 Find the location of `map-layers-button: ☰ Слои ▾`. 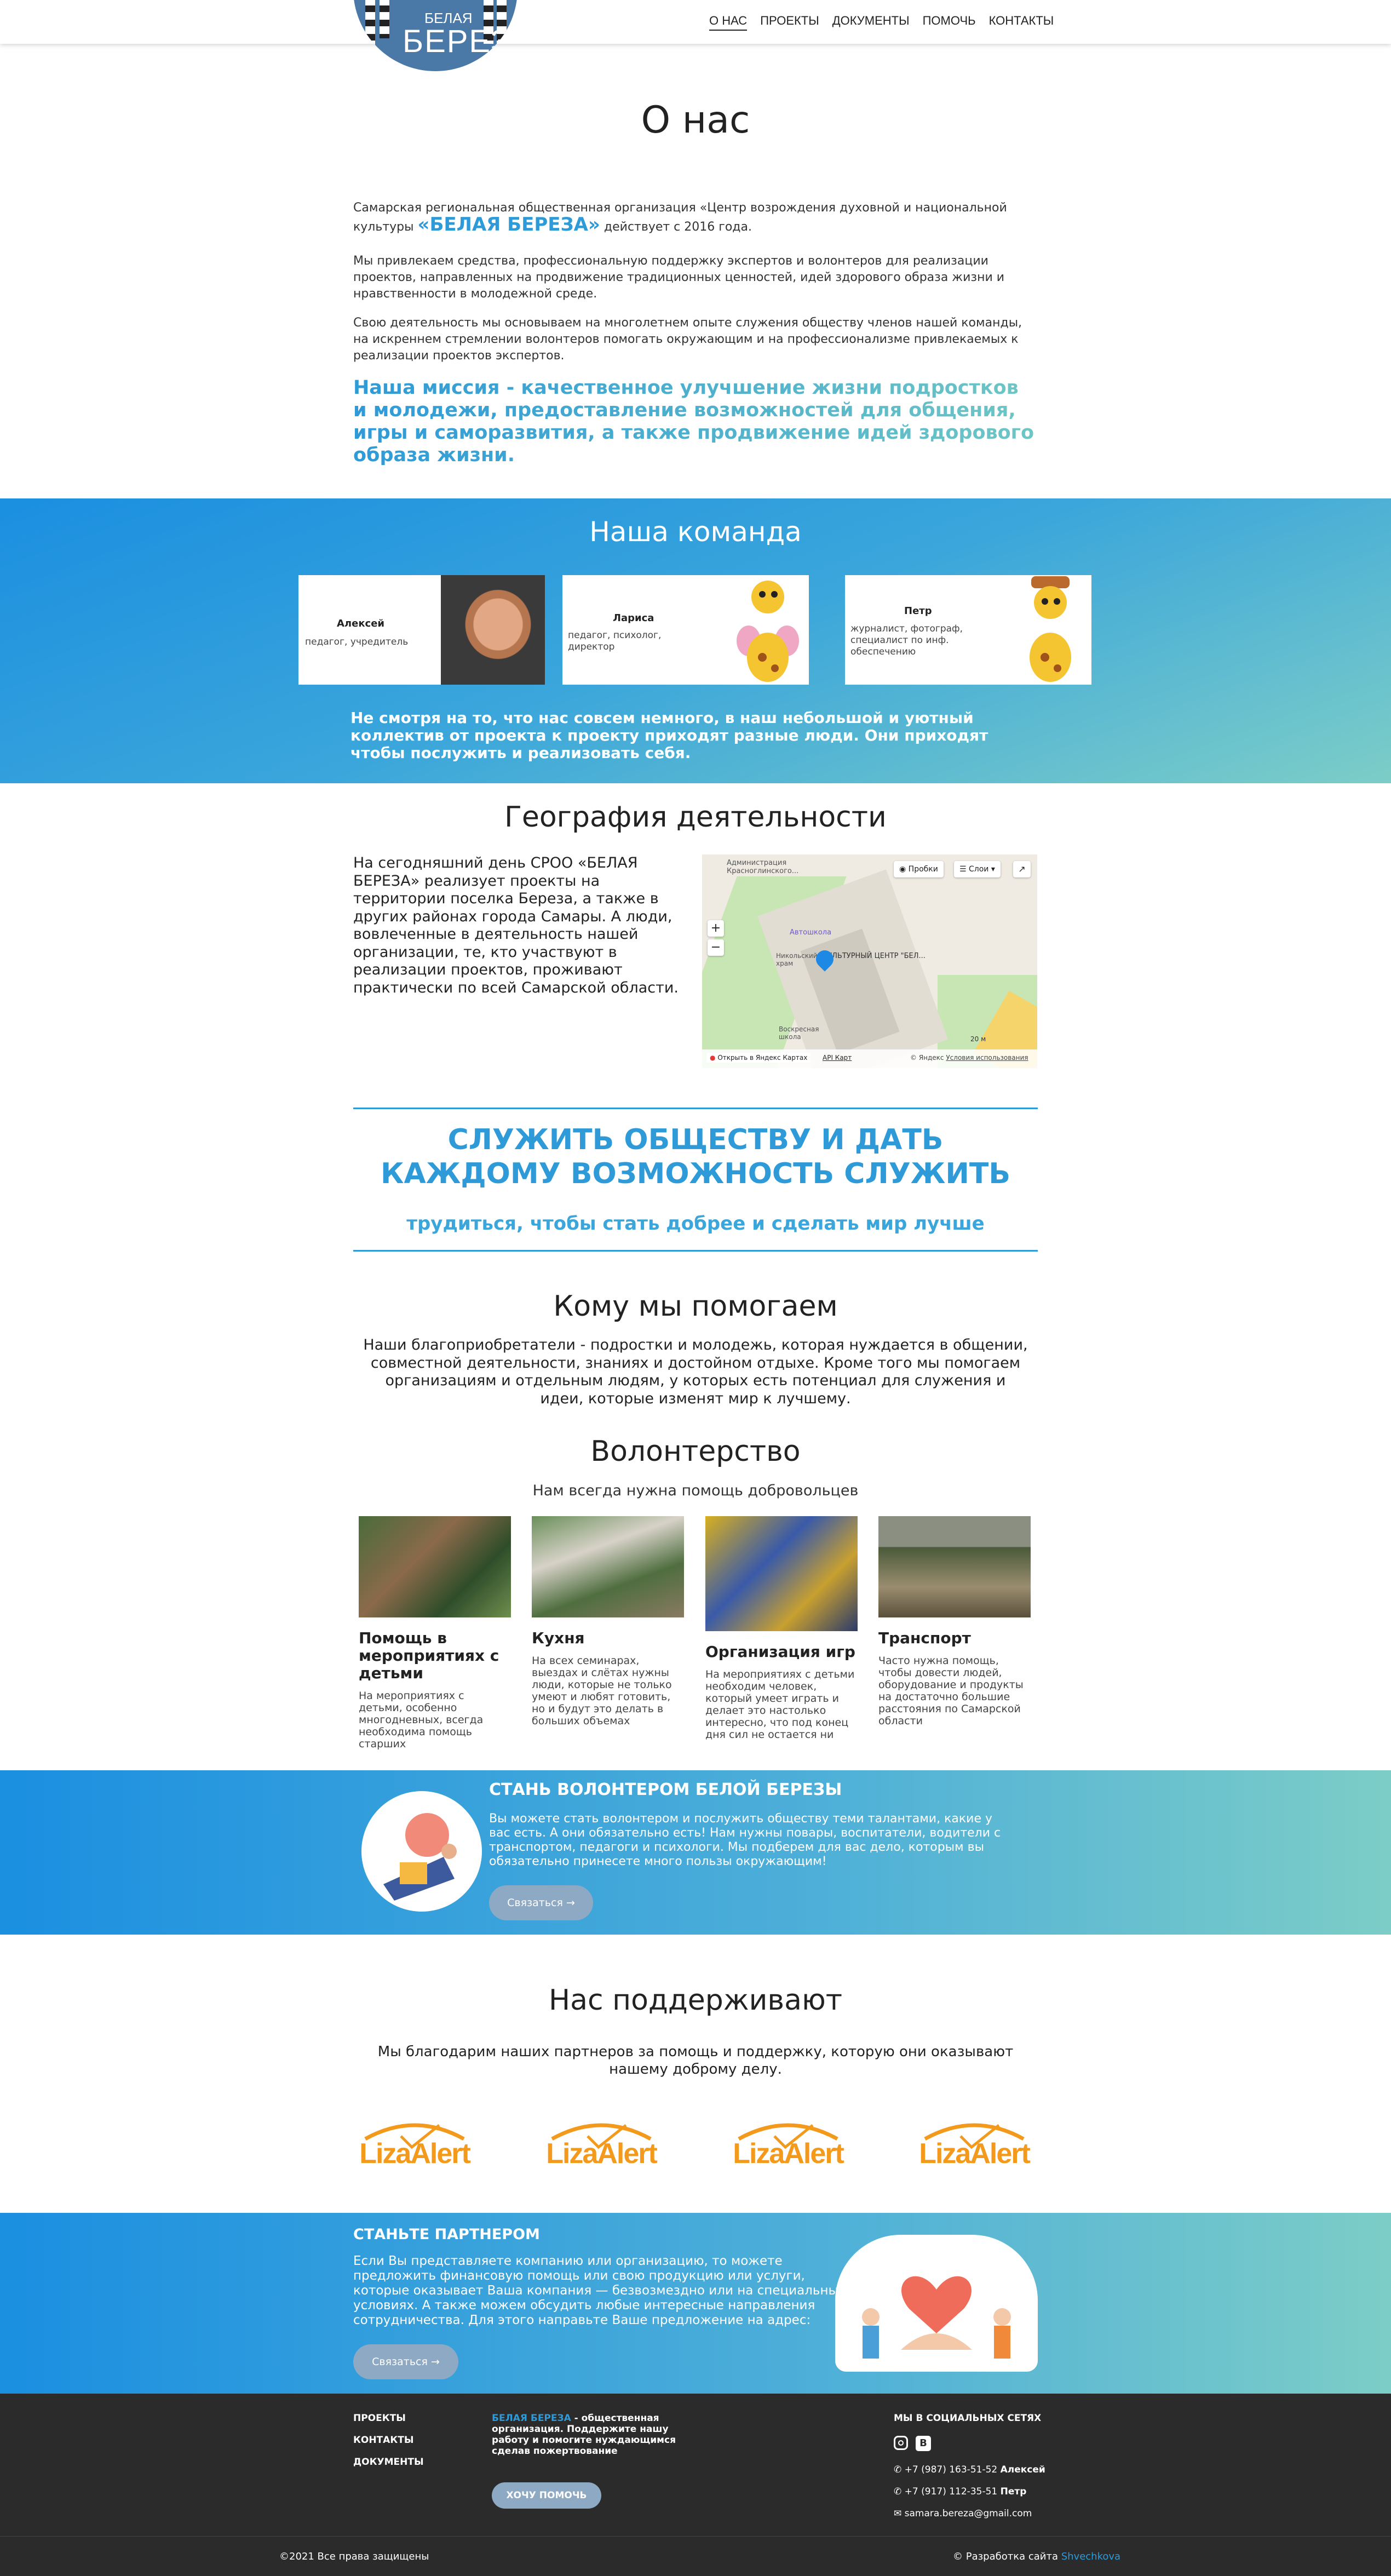

map-layers-button: ☰ Слои ▾ is located at coordinates (977, 869).